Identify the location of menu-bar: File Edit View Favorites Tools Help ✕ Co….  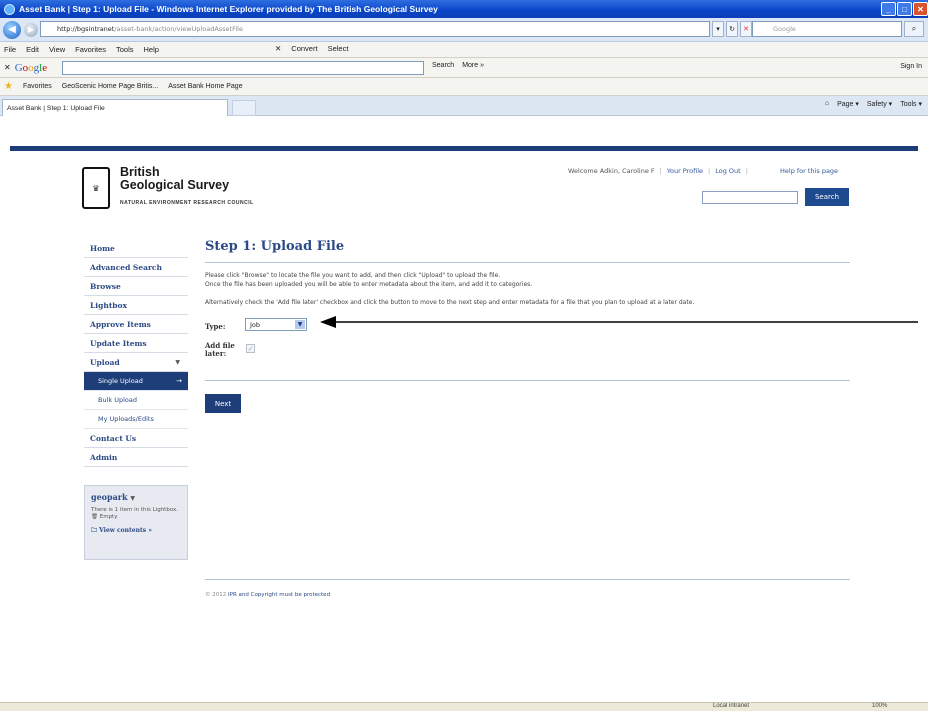
(464, 50).